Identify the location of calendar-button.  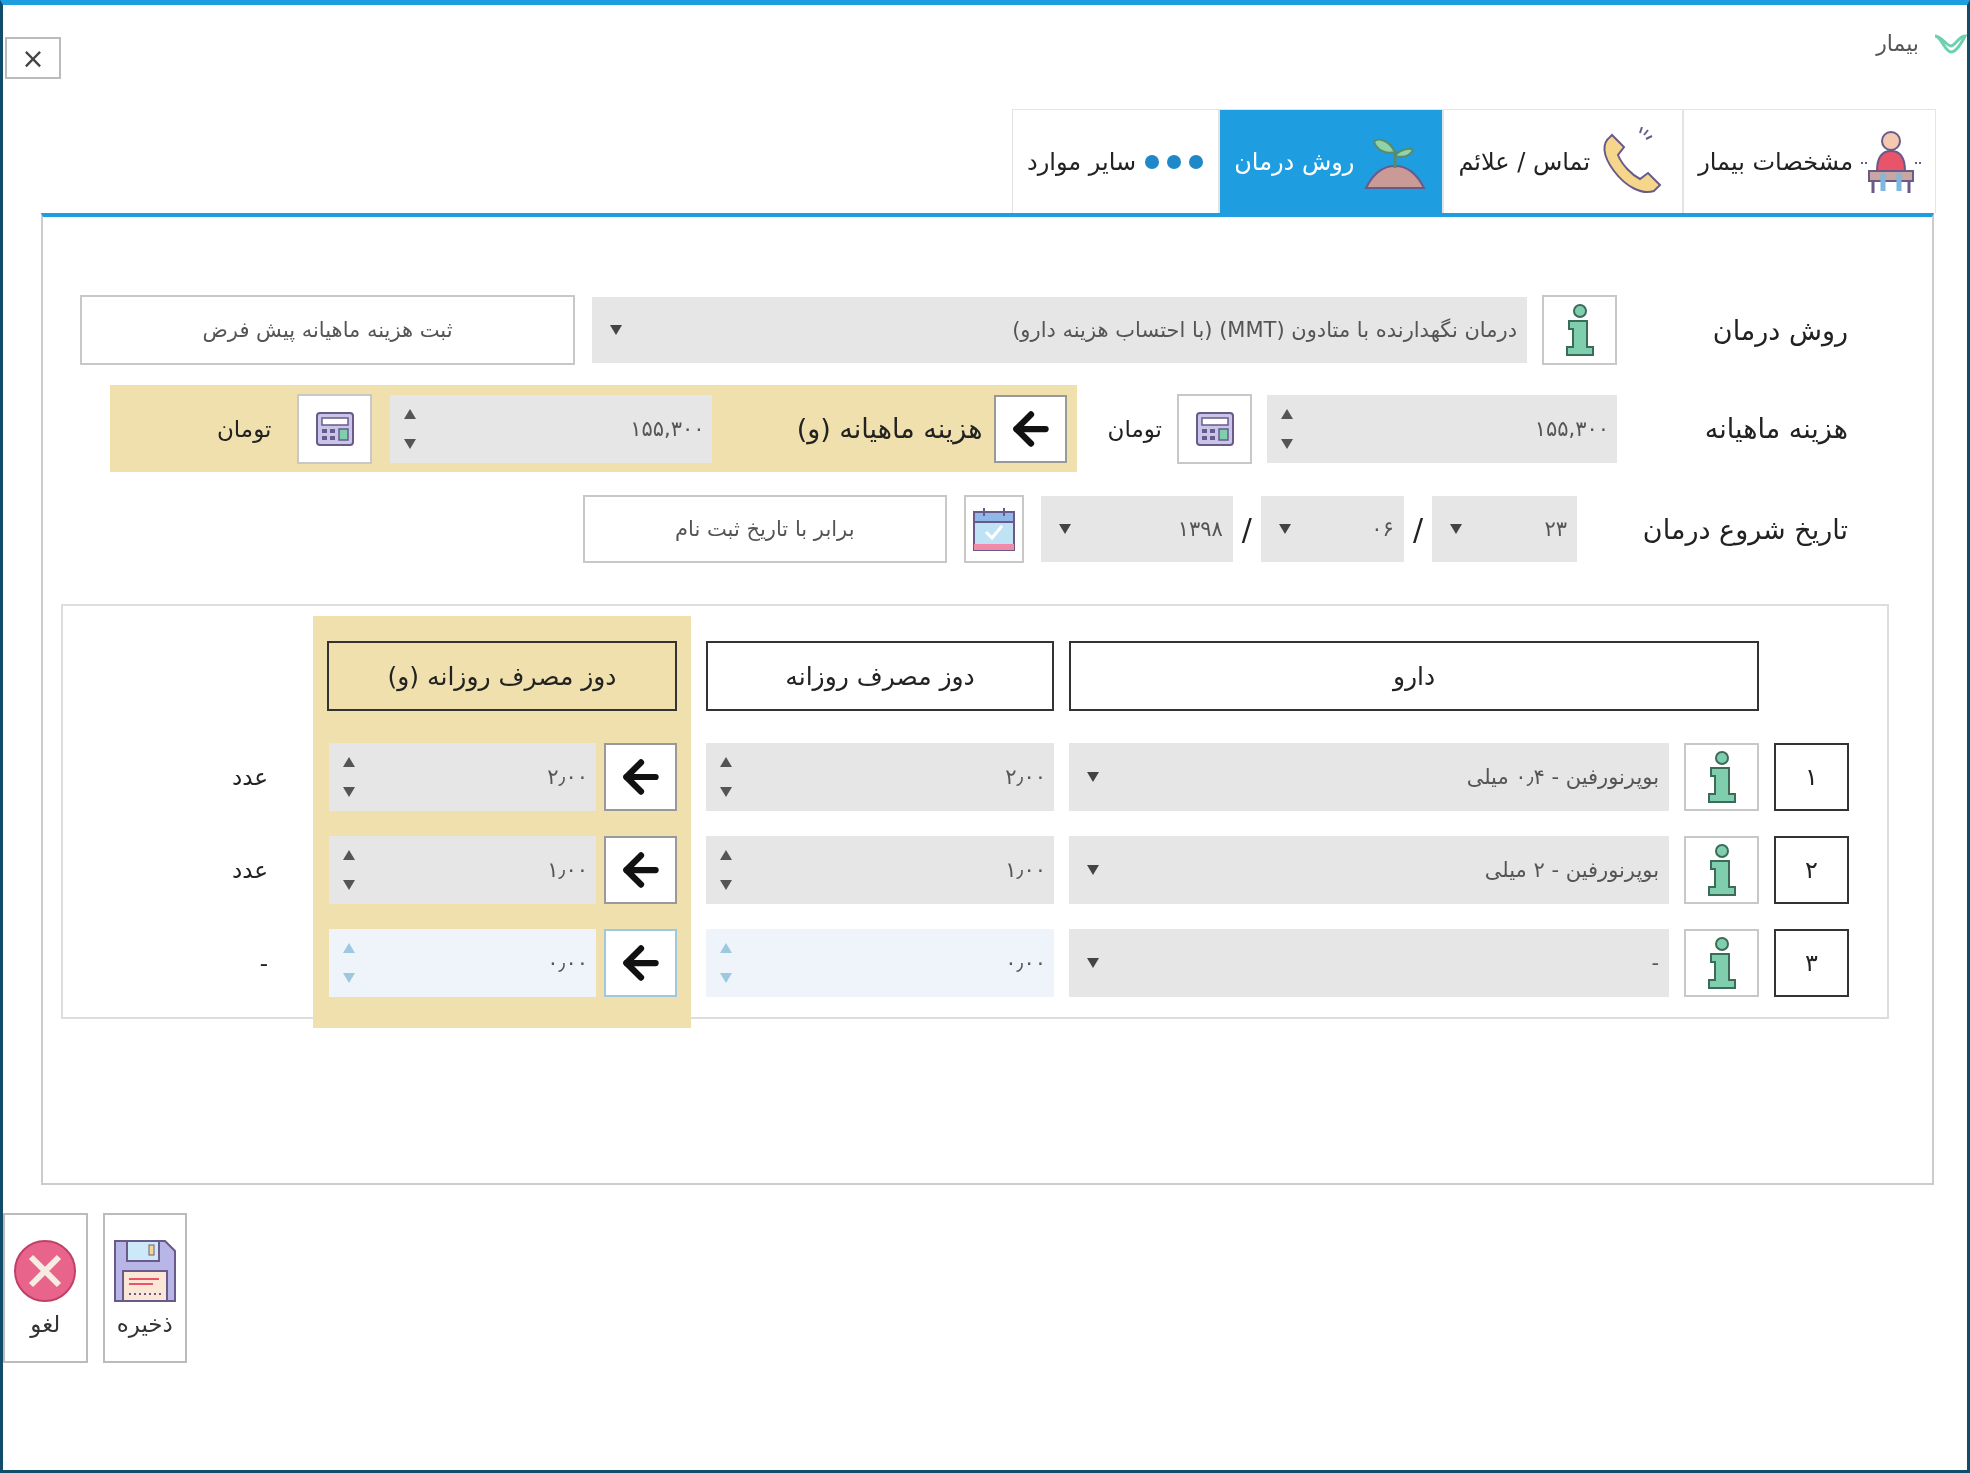
(993, 529).